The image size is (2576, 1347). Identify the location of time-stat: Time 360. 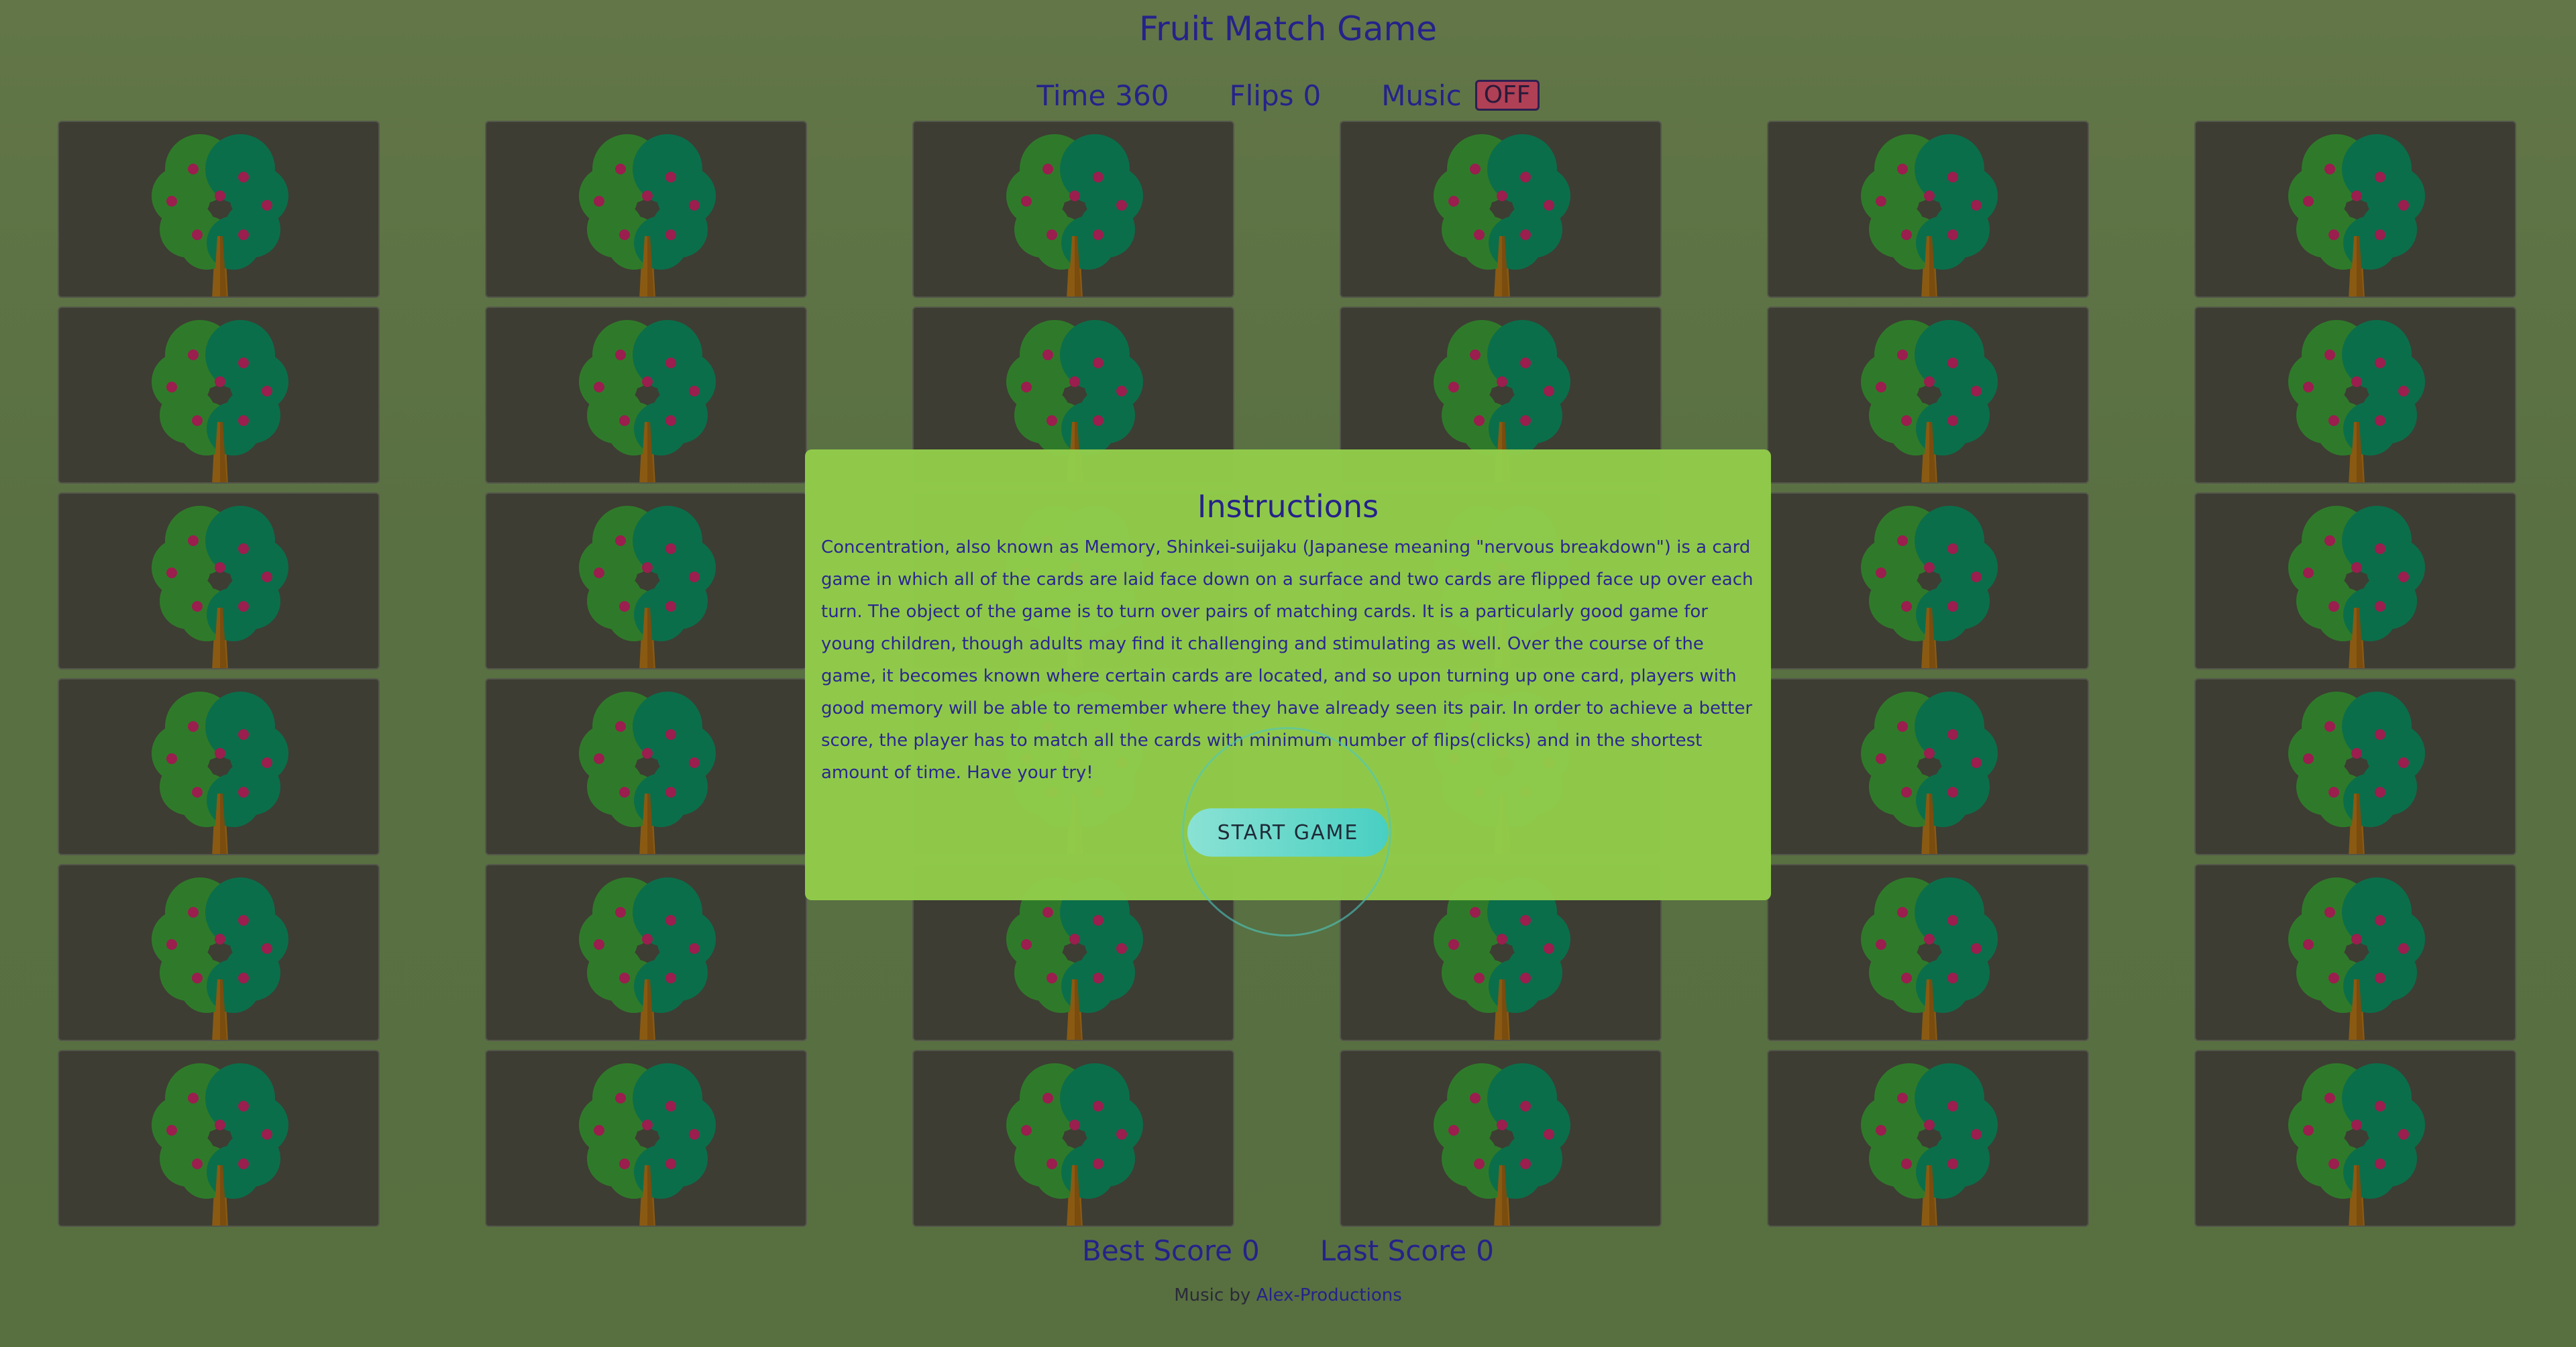
(1103, 95).